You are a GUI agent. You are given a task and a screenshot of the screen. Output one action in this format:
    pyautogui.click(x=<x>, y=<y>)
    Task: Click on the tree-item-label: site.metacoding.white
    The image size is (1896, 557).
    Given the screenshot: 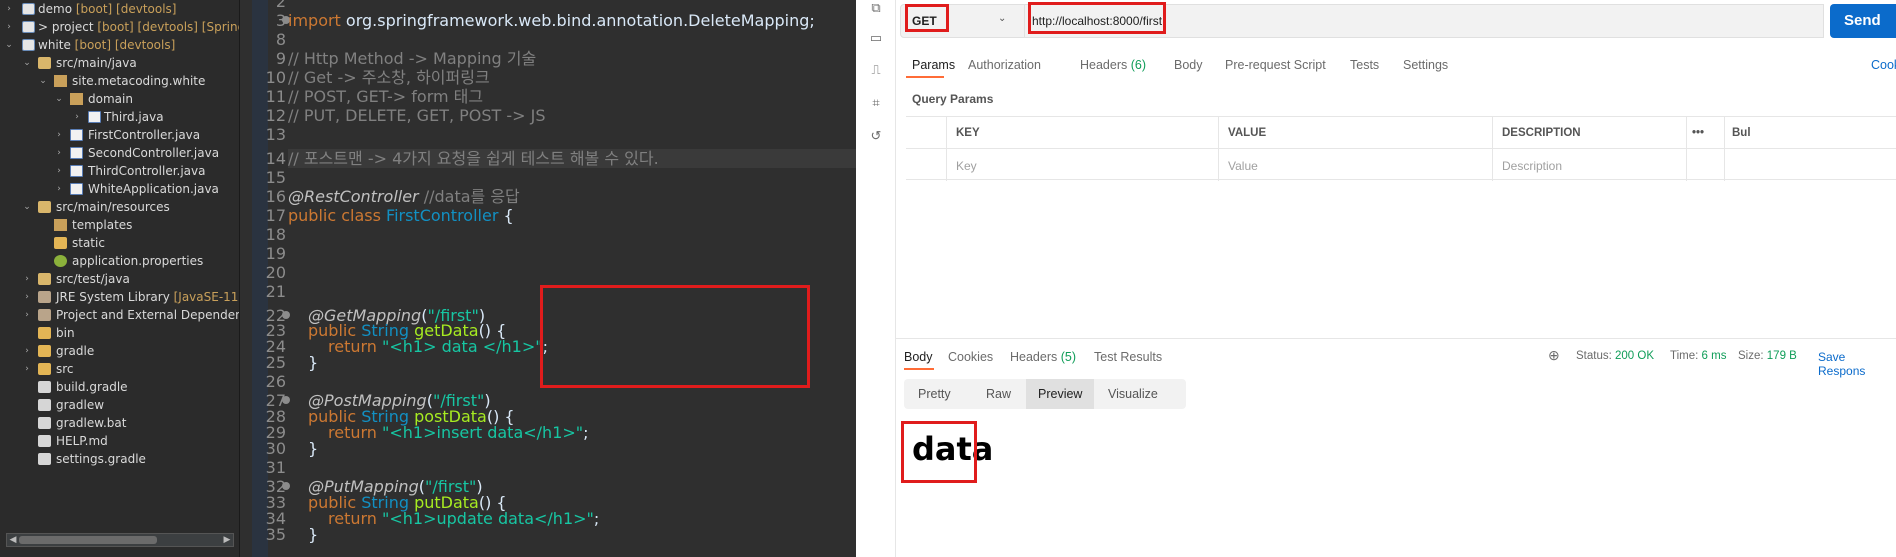 What is the action you would take?
    pyautogui.click(x=138, y=81)
    